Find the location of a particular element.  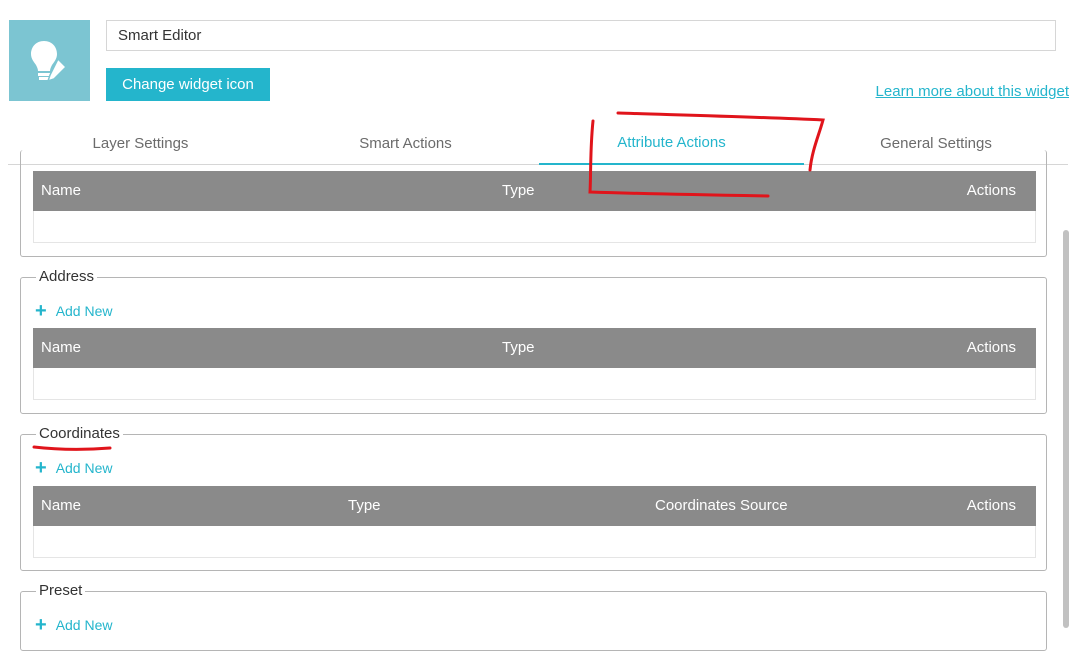

coordinates-grid: Name Type Coordinates Source Actions is located at coordinates (534, 522).